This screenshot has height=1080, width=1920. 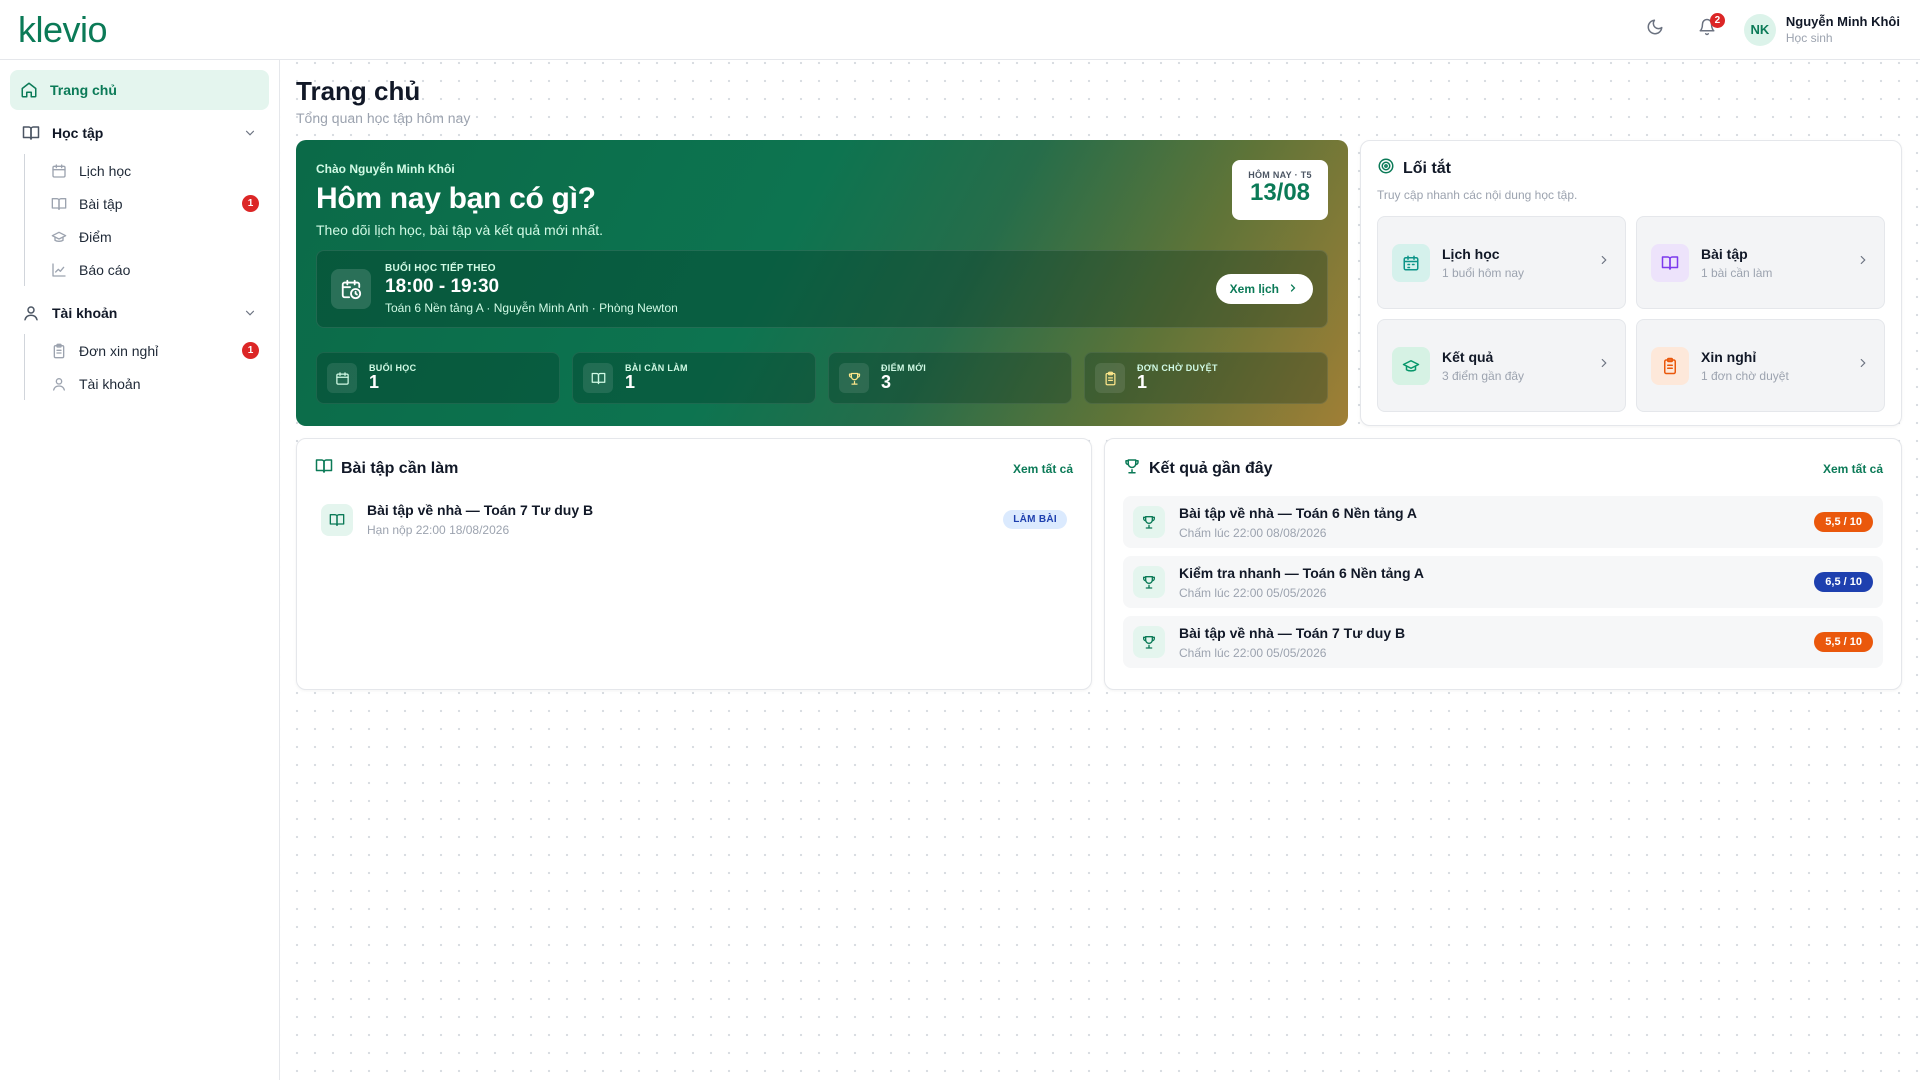 What do you see at coordinates (1035, 519) in the screenshot?
I see `do-assignment-button: LÀM BÀI` at bounding box center [1035, 519].